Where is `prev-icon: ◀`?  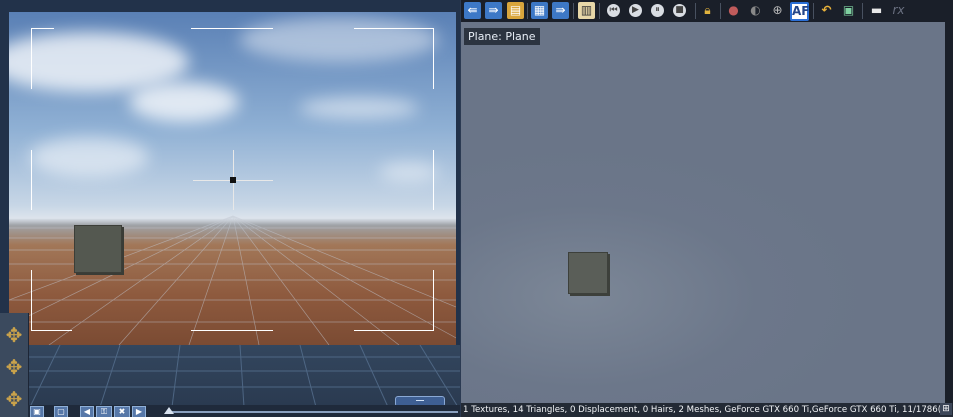 prev-icon: ◀ is located at coordinates (87, 411).